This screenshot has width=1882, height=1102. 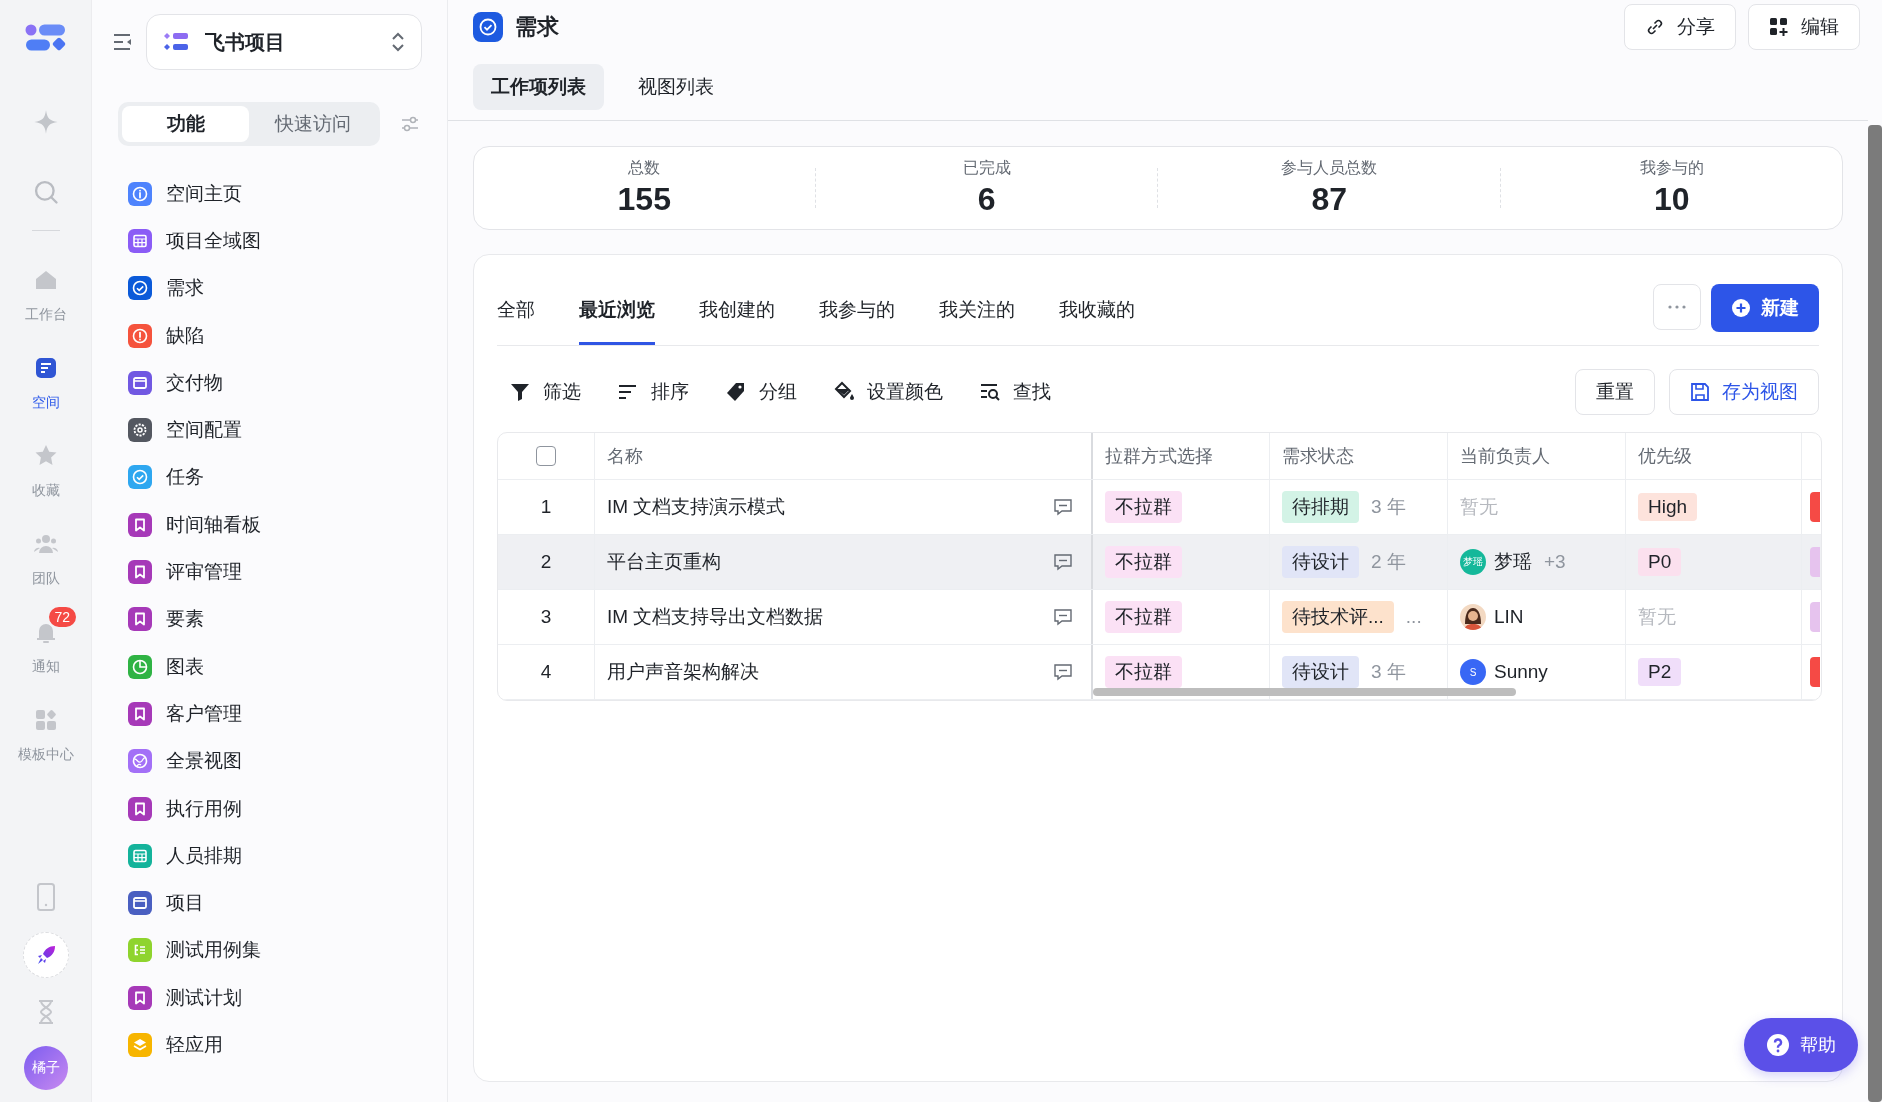 I want to click on view-tab: 全部, so click(x=516, y=315).